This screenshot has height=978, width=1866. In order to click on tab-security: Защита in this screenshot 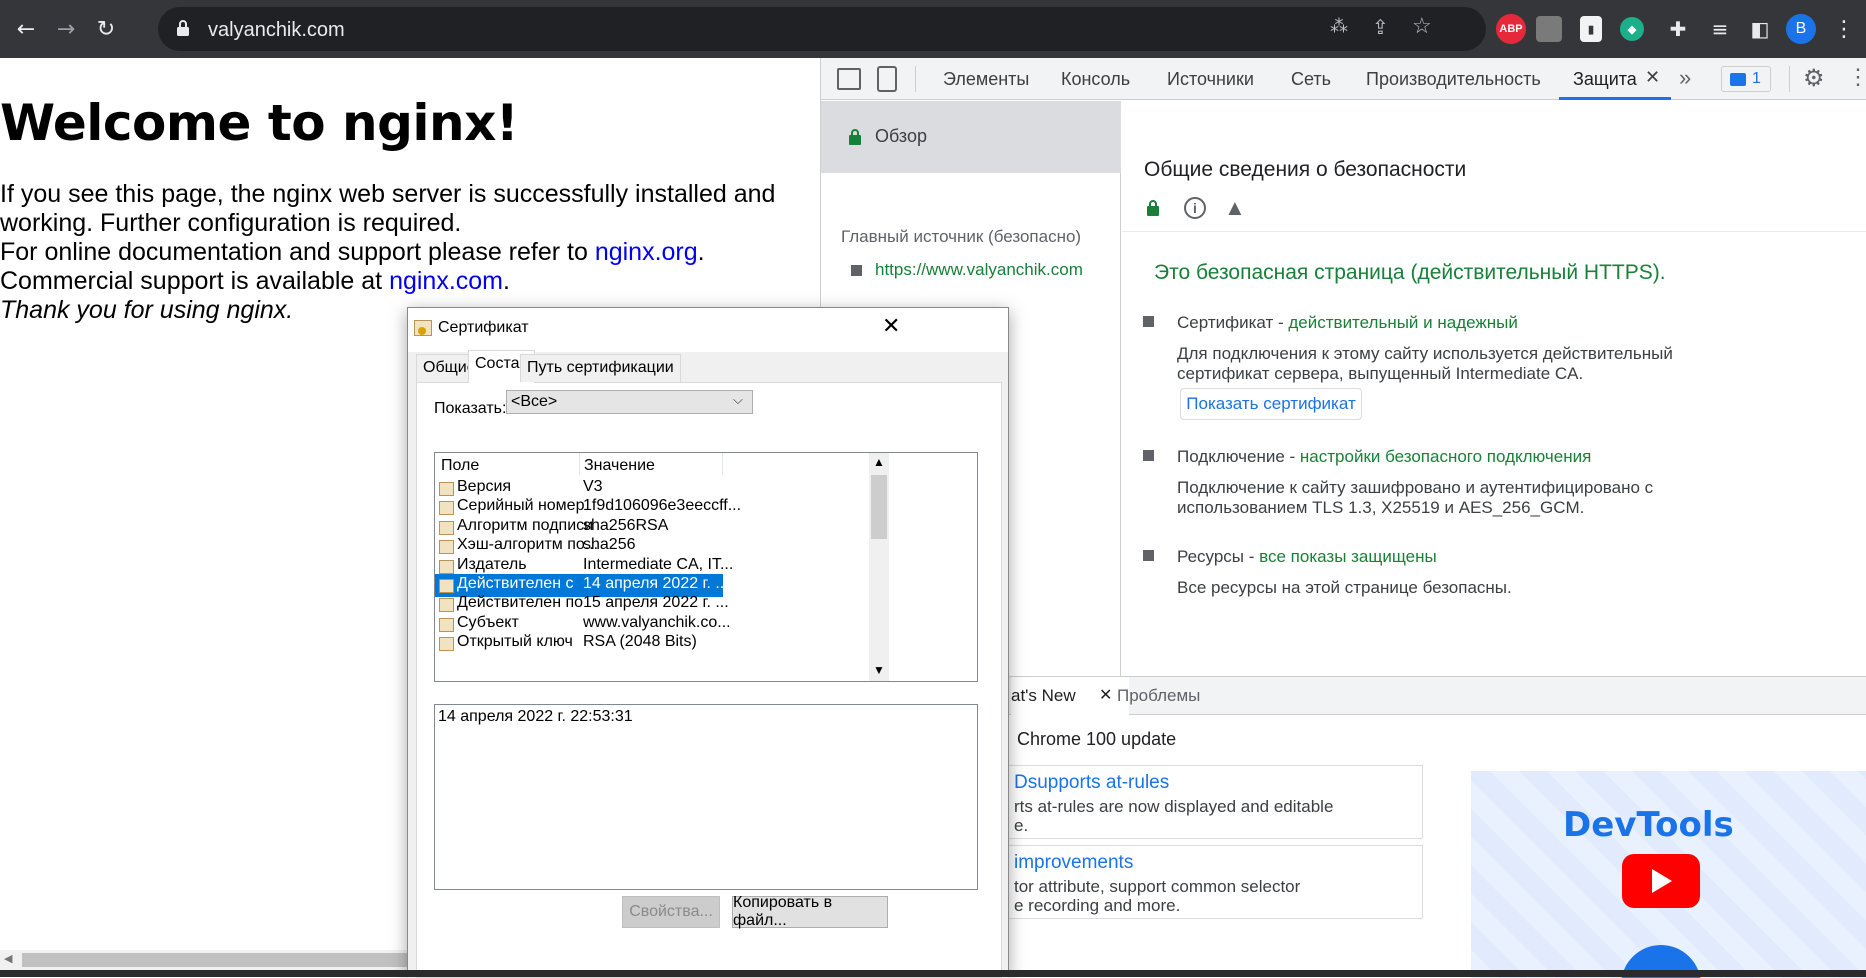, I will do `click(1605, 79)`.